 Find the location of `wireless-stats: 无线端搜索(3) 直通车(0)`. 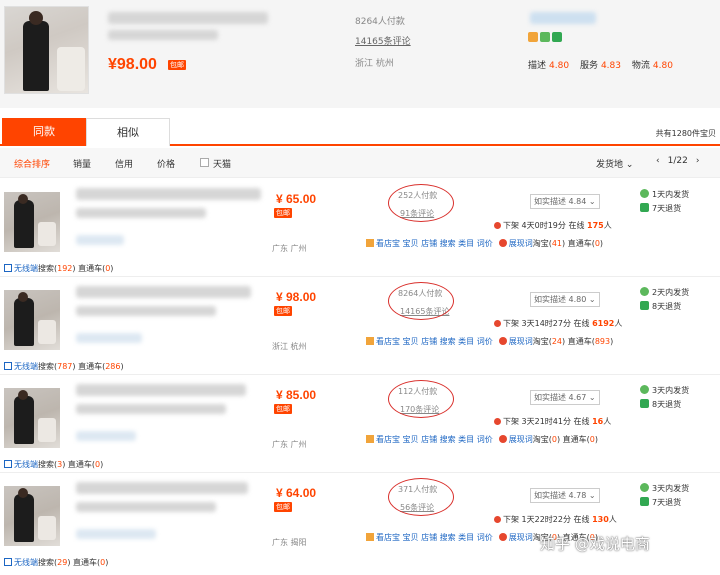

wireless-stats: 无线端搜索(3) 直通车(0) is located at coordinates (53, 464).